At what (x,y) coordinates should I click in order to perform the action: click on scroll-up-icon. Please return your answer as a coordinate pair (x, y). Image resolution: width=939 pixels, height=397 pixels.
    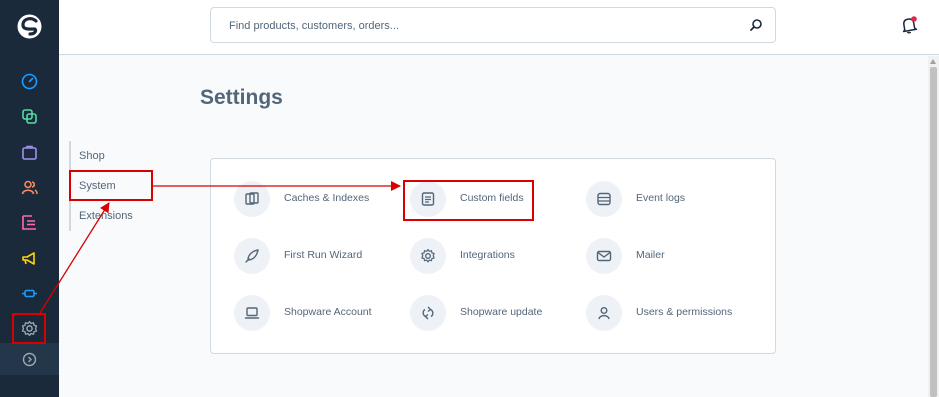
    Looking at the image, I should click on (933, 61).